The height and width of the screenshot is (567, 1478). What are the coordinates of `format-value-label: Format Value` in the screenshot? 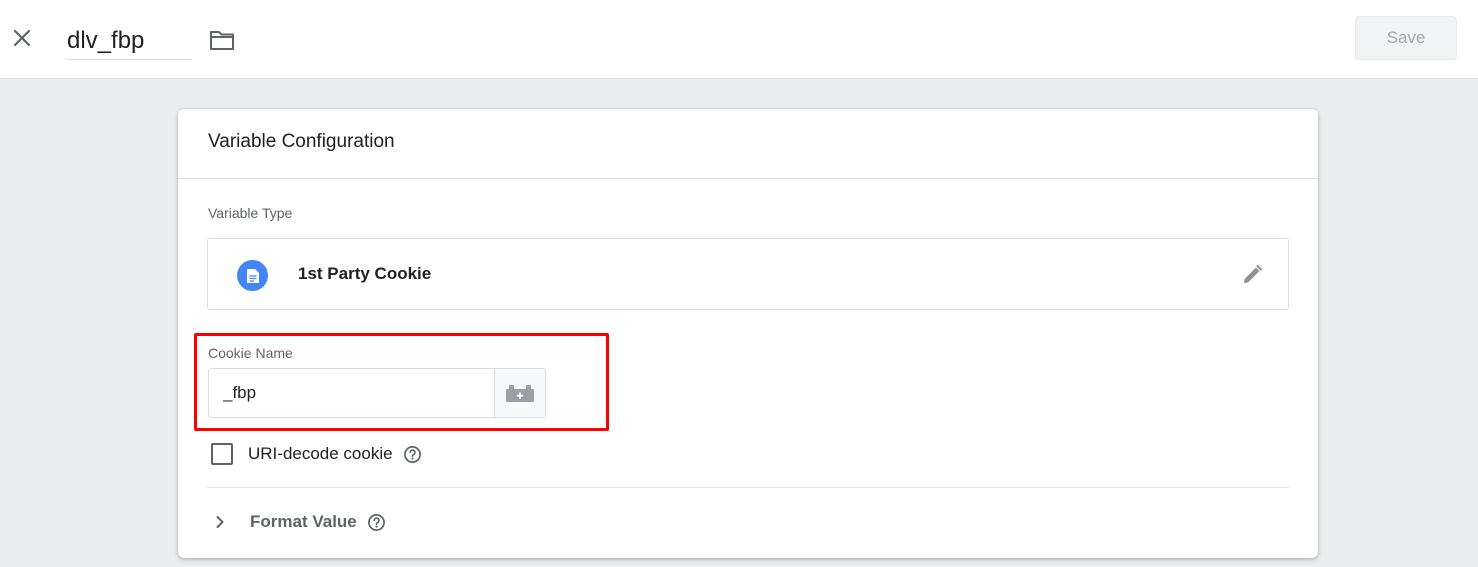 It's located at (303, 521).